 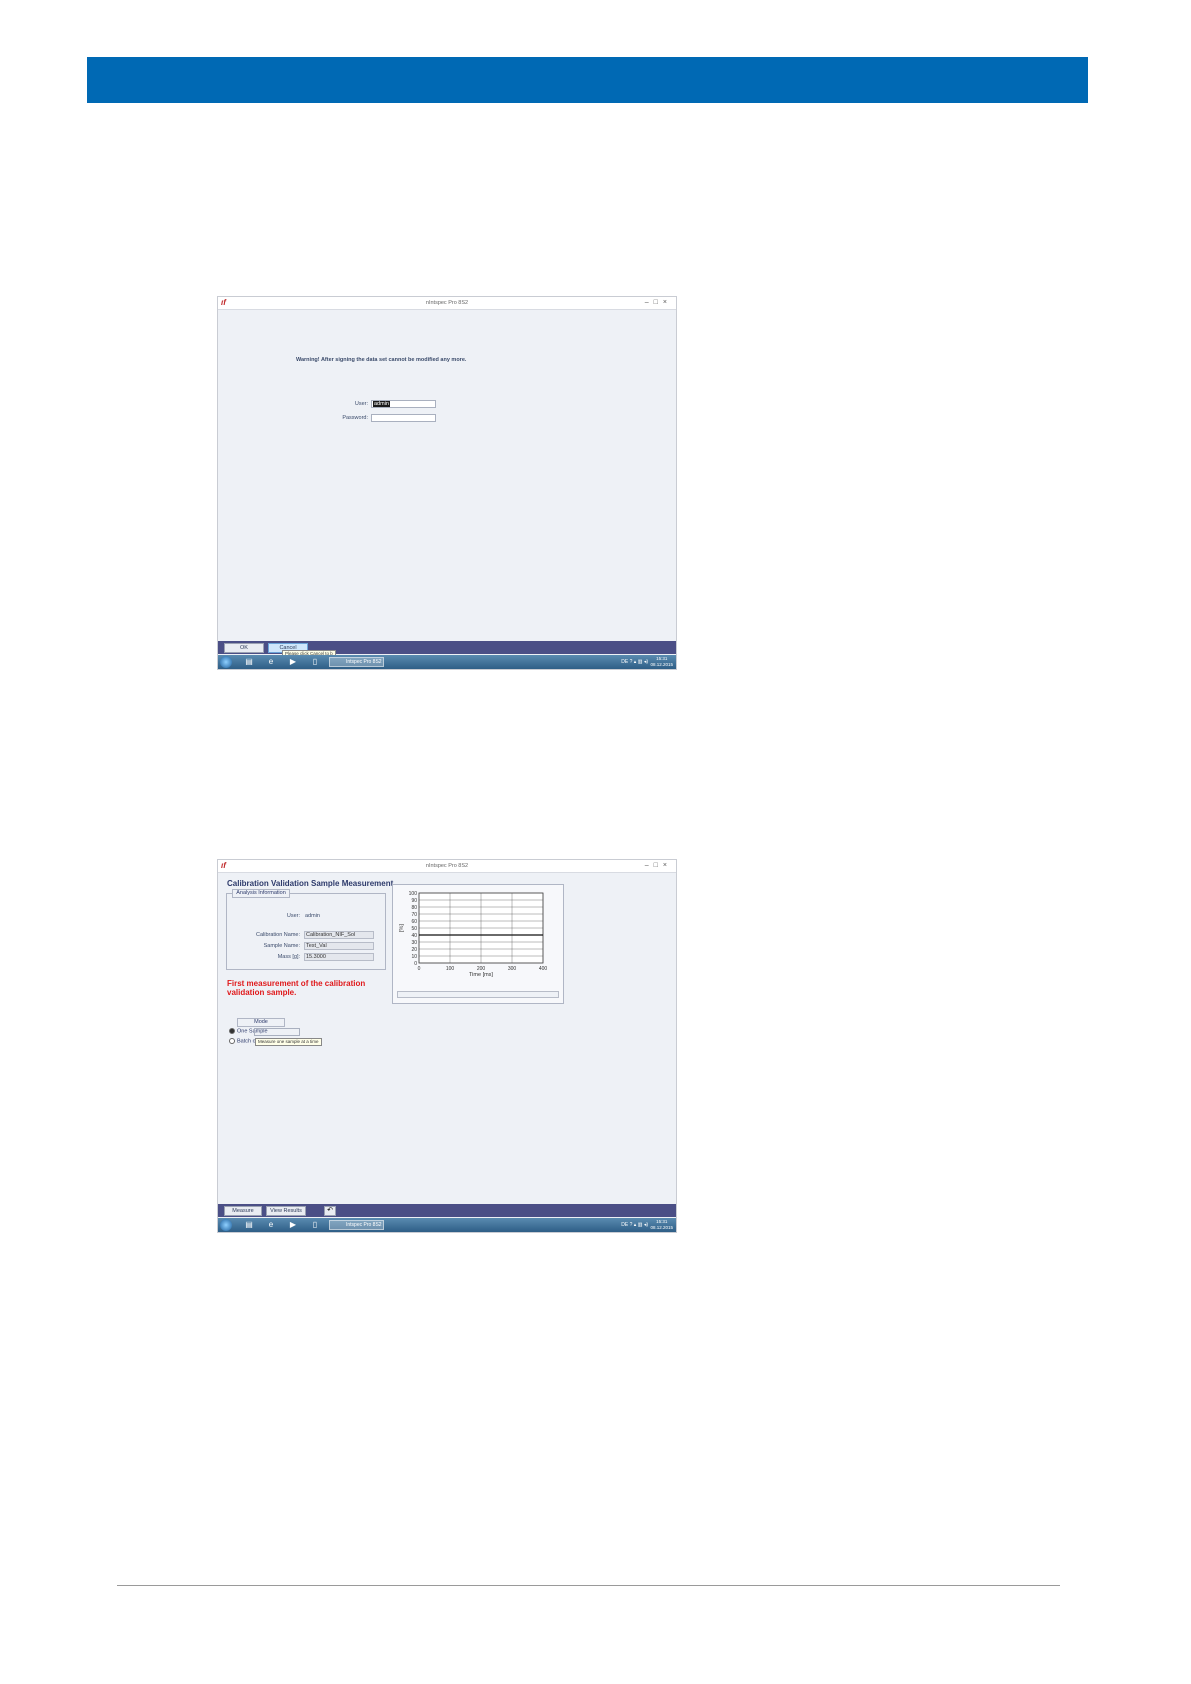 I want to click on x-tick-label: 400, so click(x=543, y=969).